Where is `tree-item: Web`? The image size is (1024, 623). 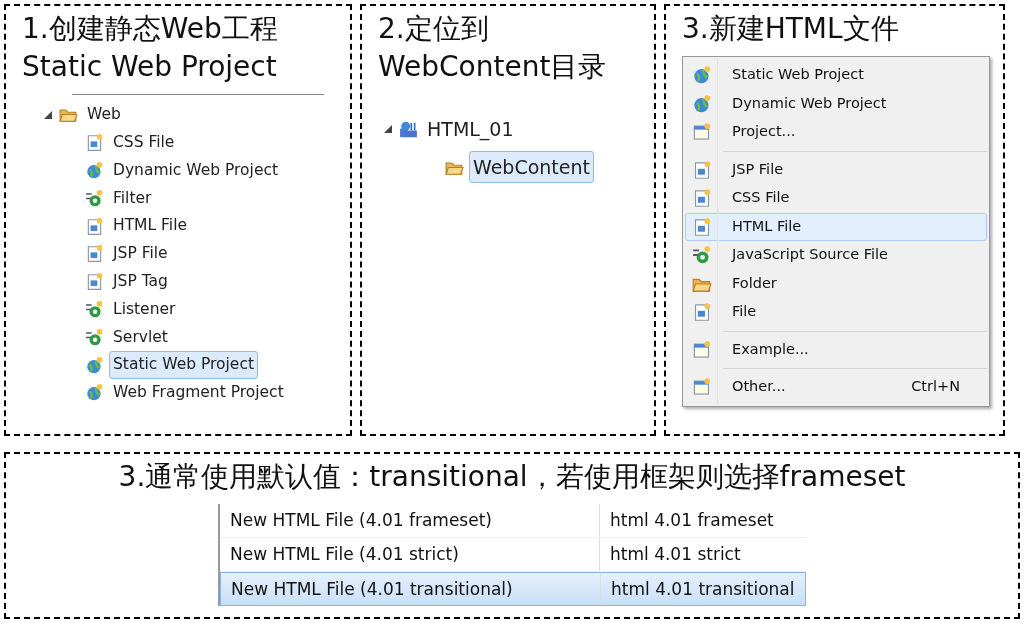
tree-item: Web is located at coordinates (104, 115).